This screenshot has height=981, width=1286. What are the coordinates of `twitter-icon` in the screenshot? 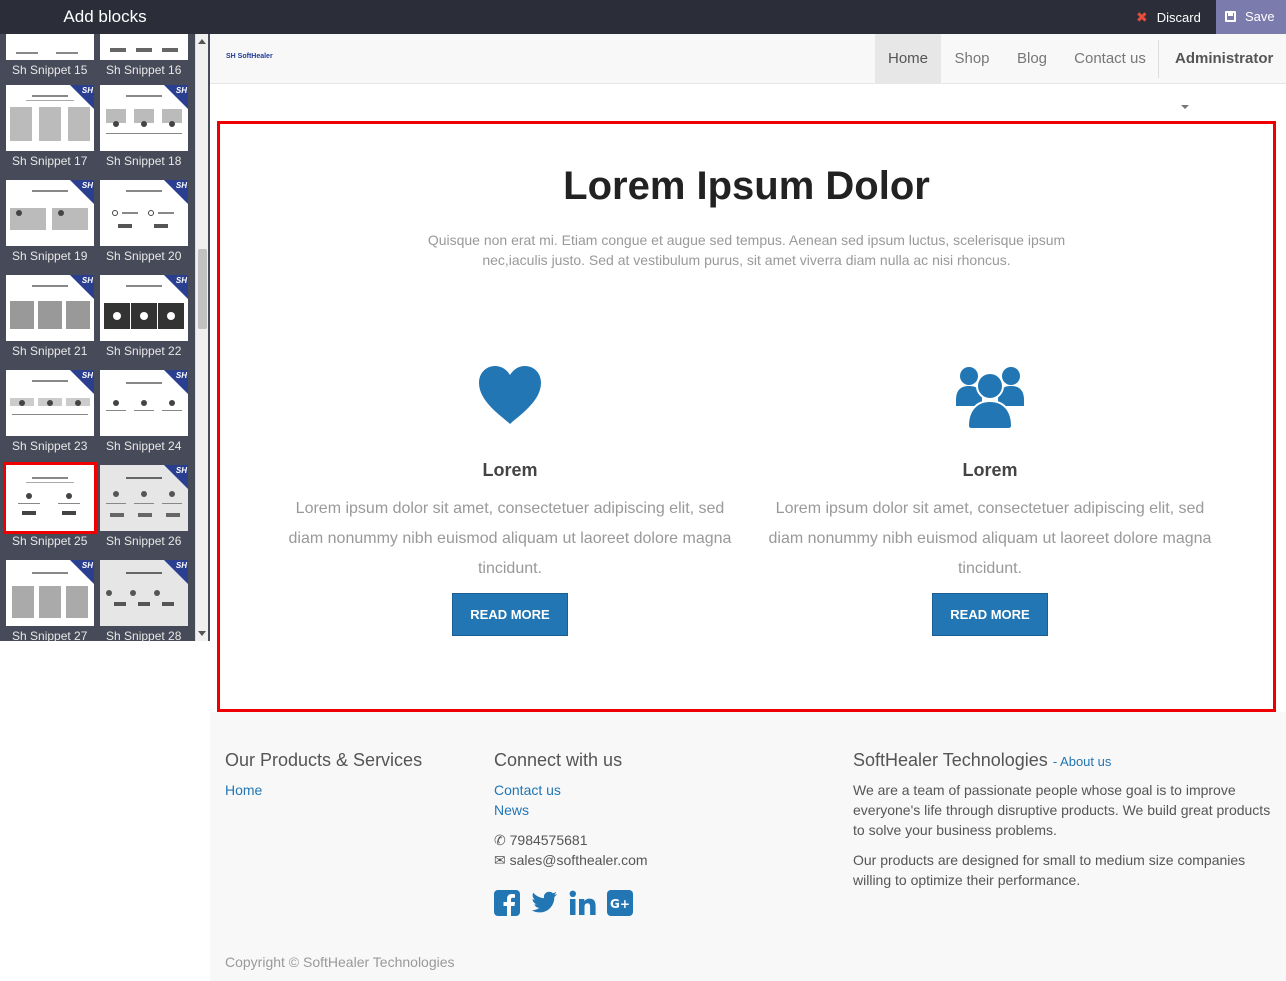 It's located at (544, 905).